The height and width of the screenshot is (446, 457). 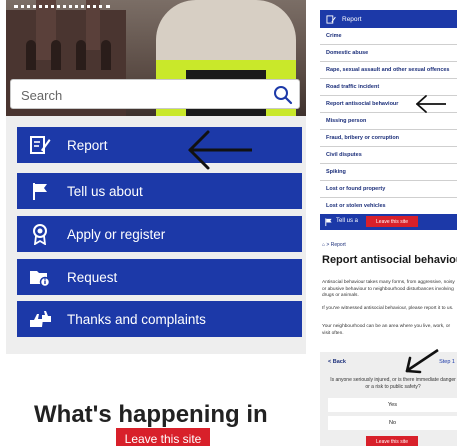 What do you see at coordinates (87, 145) in the screenshot?
I see `report-button-label: Report` at bounding box center [87, 145].